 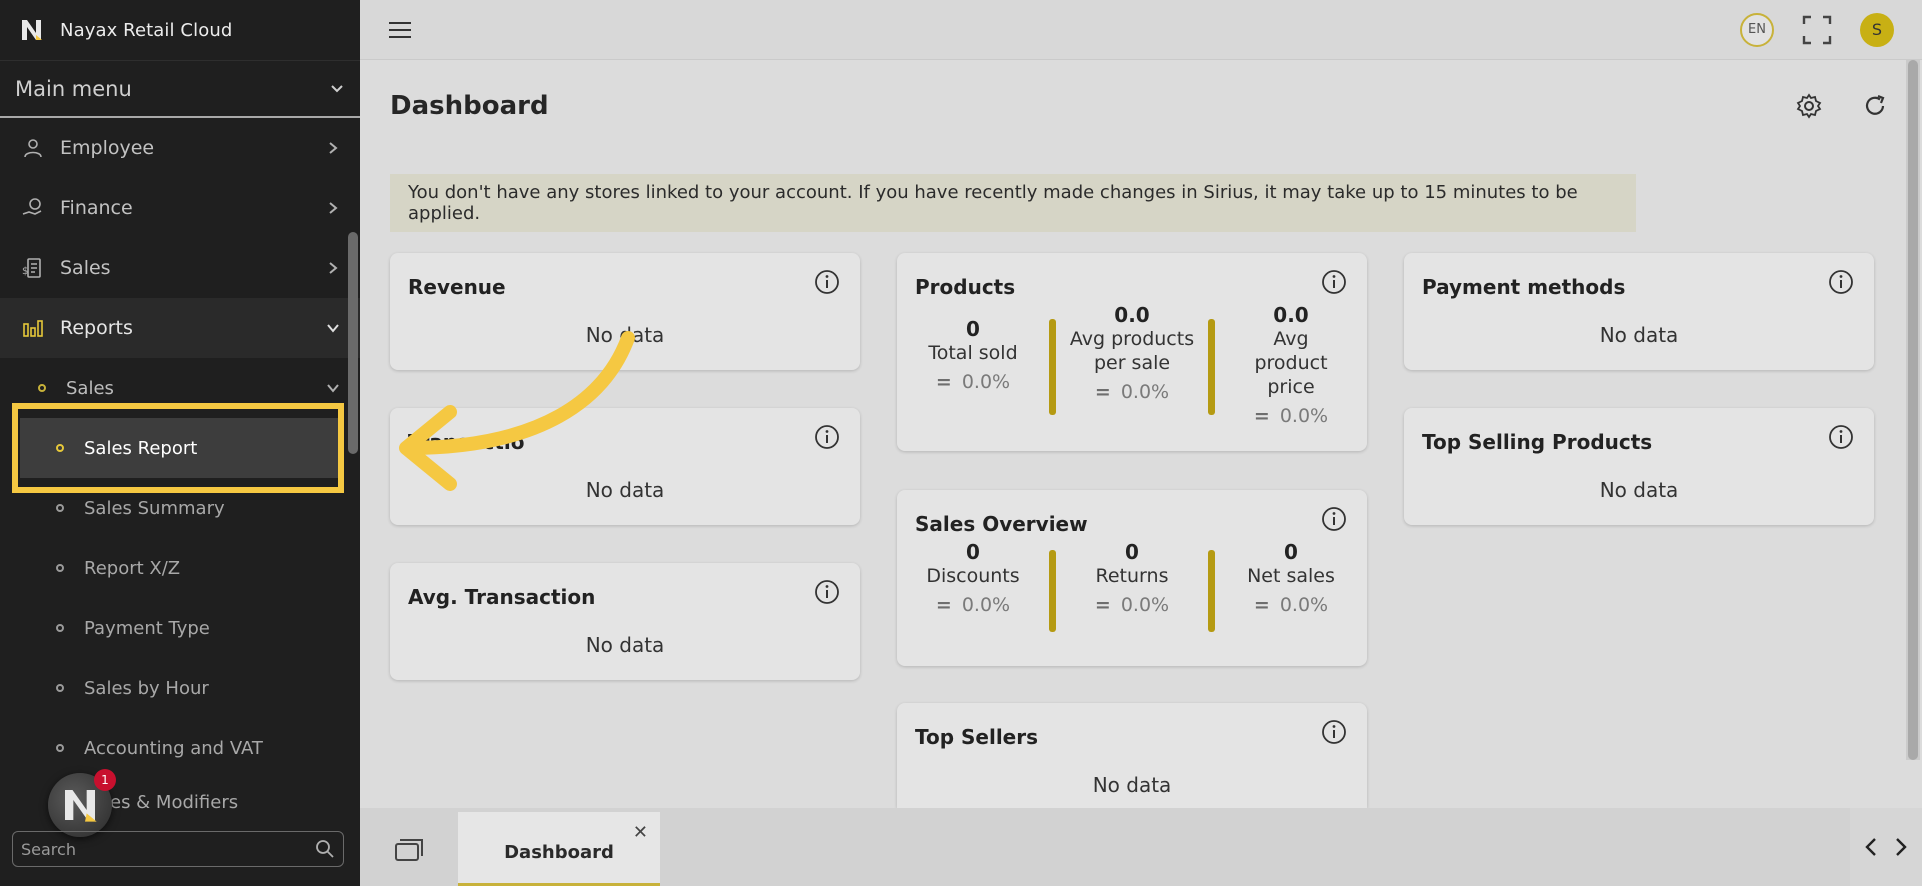 I want to click on sidebar-subitem-accounting-vat: Accounting and VAT, so click(x=180, y=748).